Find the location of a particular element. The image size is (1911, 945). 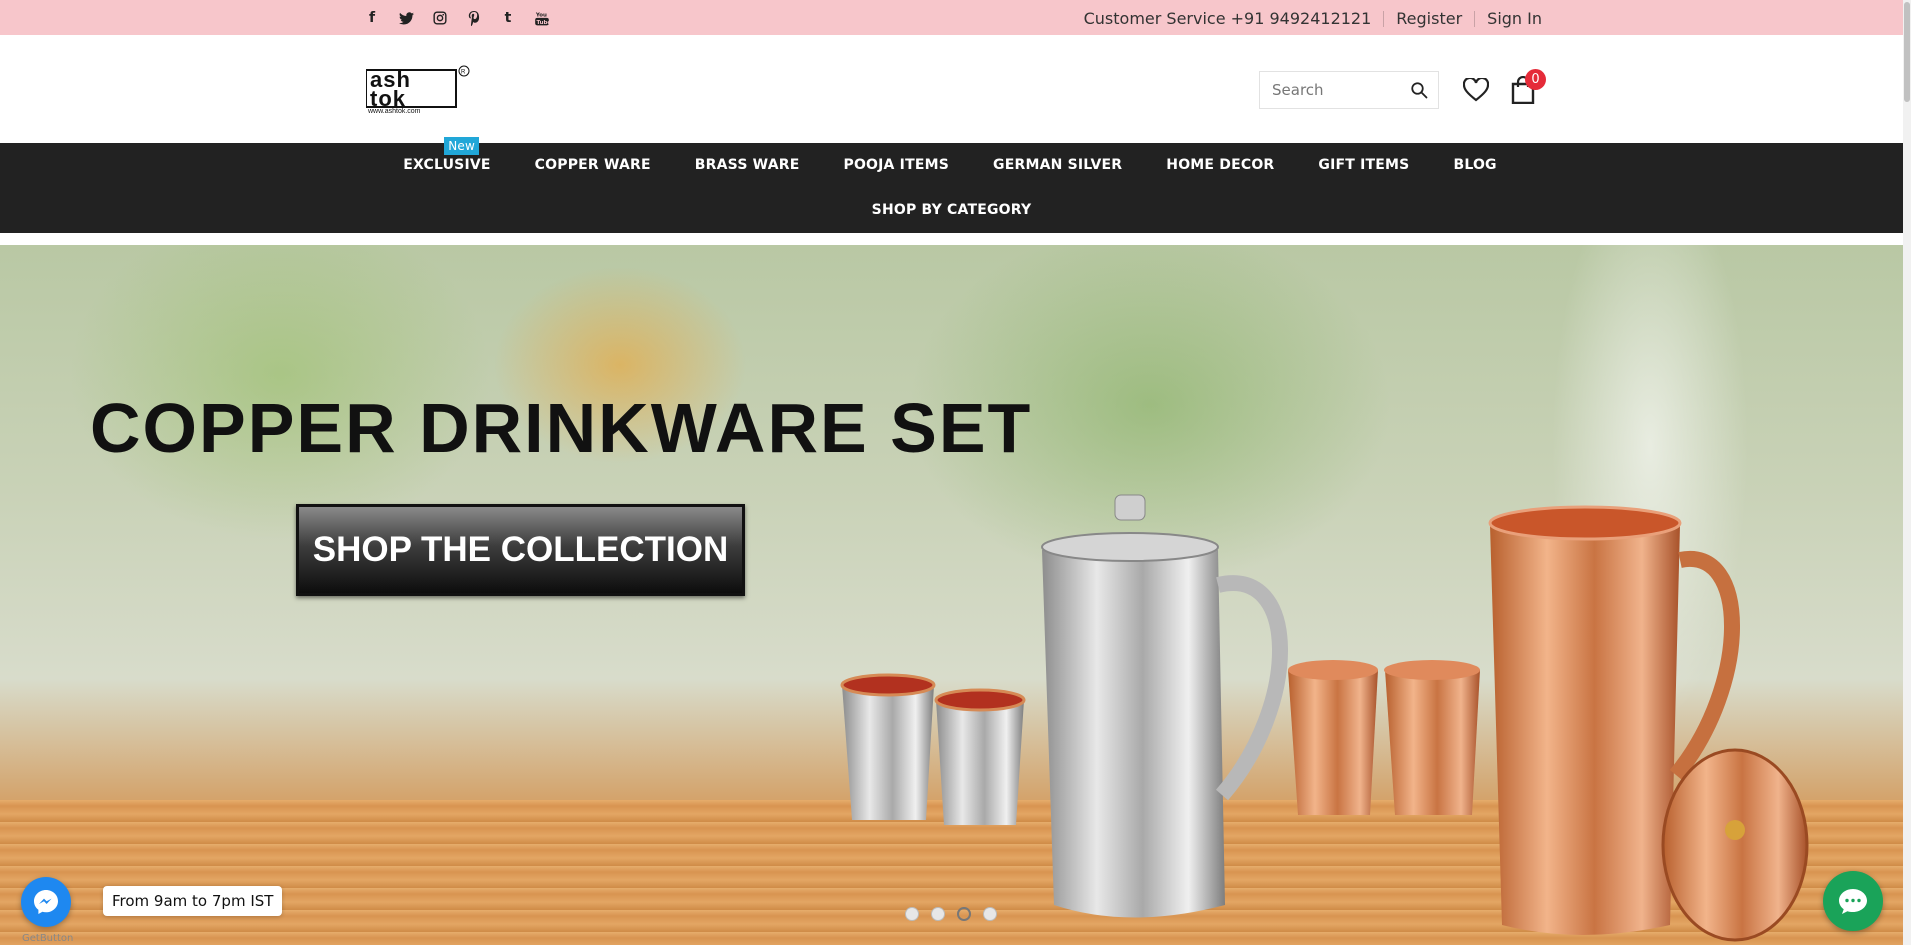

messenger-button is located at coordinates (46, 902).